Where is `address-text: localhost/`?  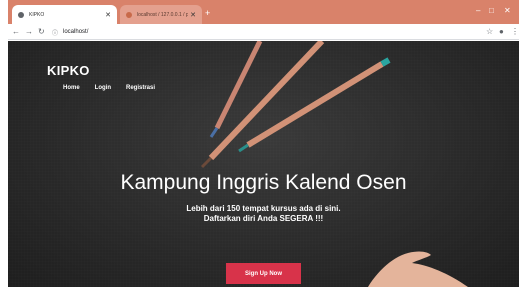
address-text: localhost/ is located at coordinates (76, 32).